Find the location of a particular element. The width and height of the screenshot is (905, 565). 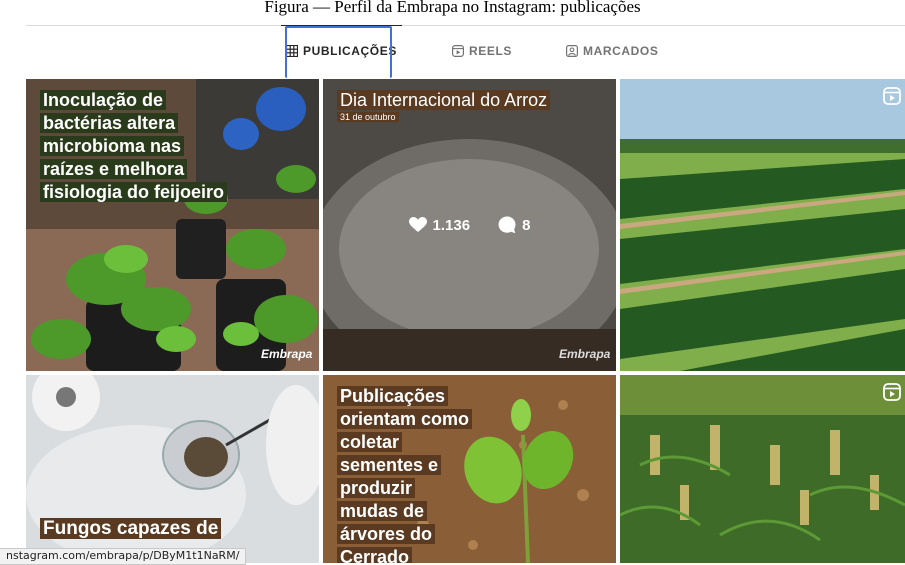

comments-stat: 8 is located at coordinates (514, 225).